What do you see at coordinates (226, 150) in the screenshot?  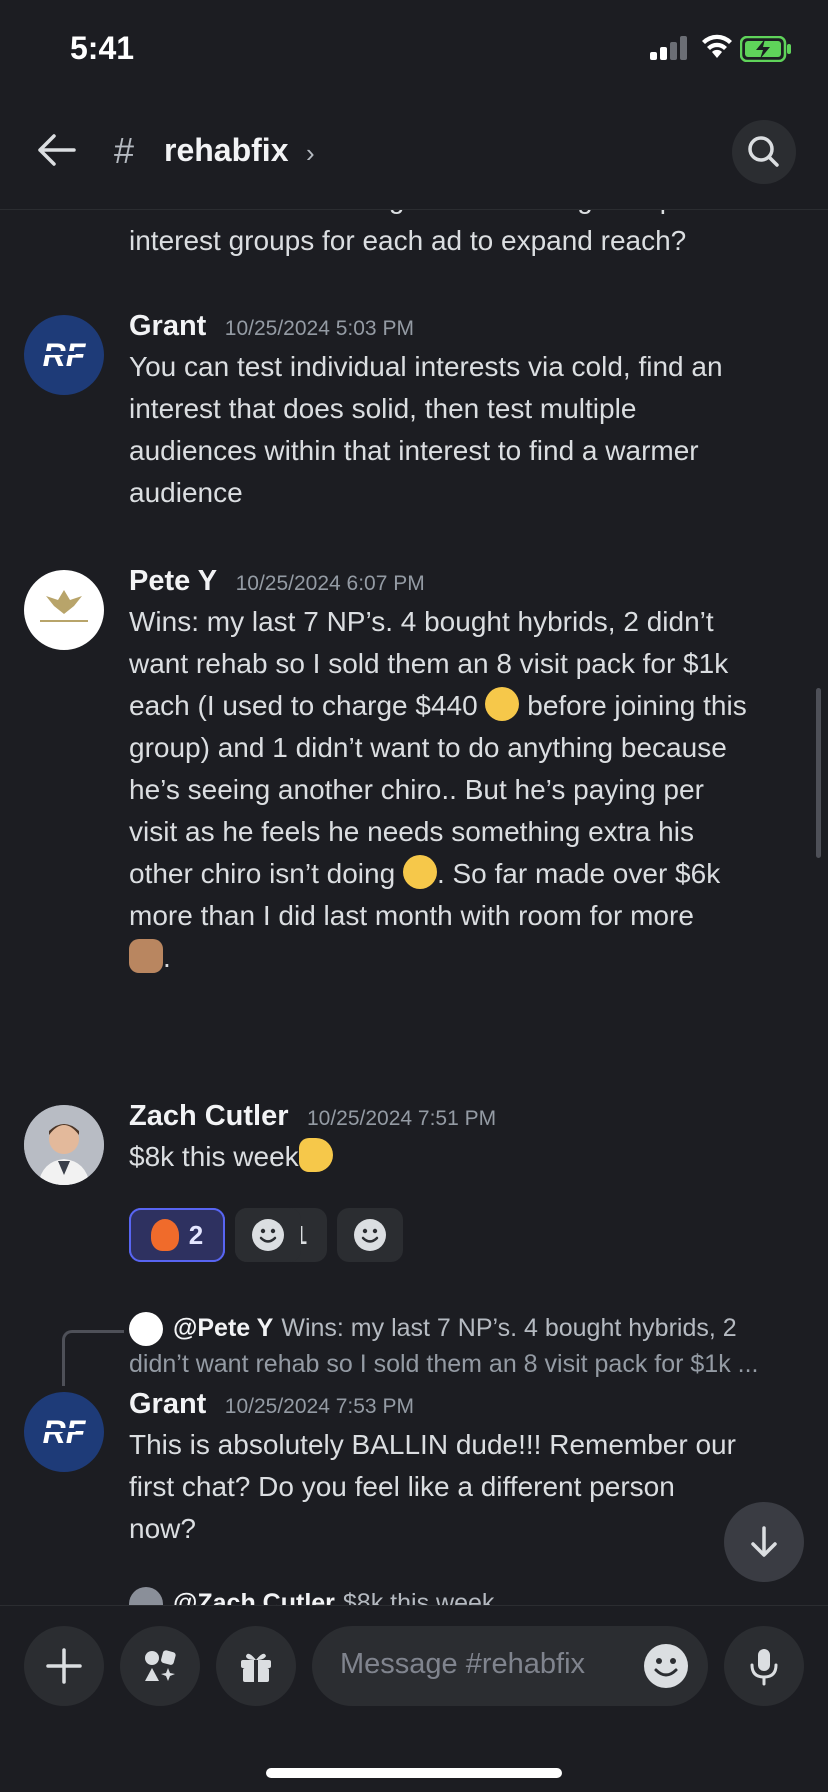 I see `channel-title: rehabfix` at bounding box center [226, 150].